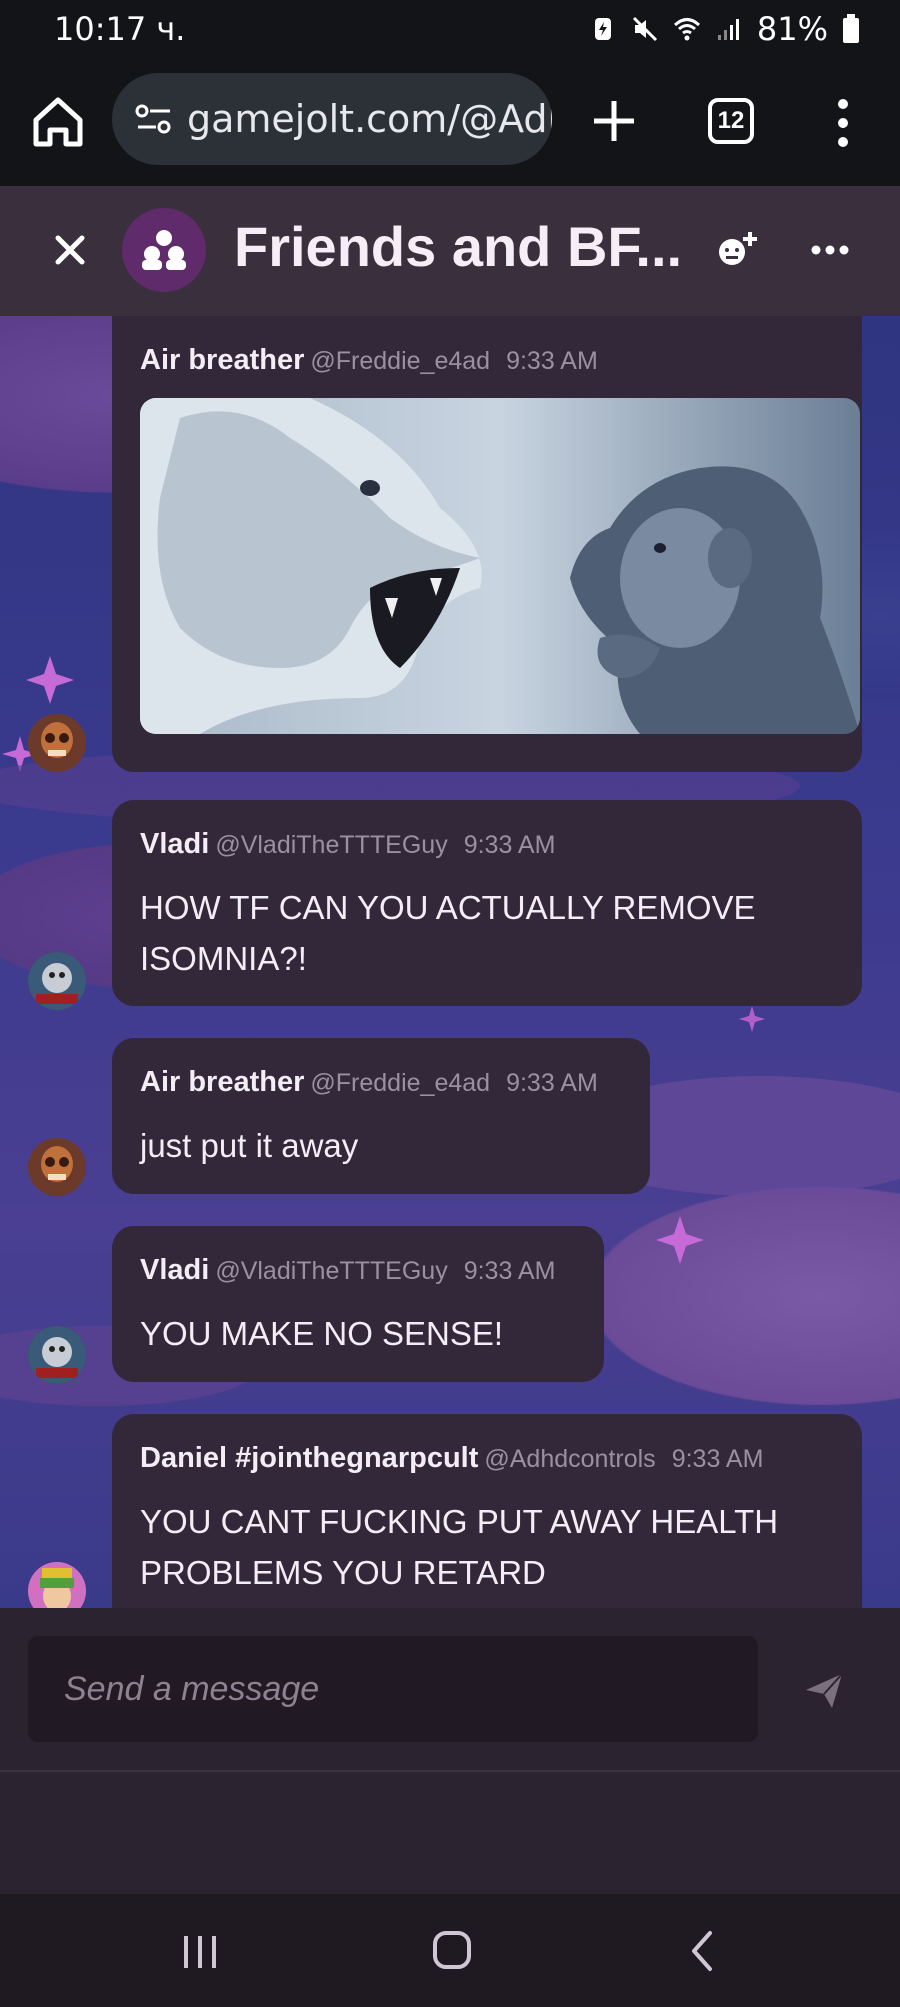  What do you see at coordinates (70, 250) in the screenshot?
I see `close-icon` at bounding box center [70, 250].